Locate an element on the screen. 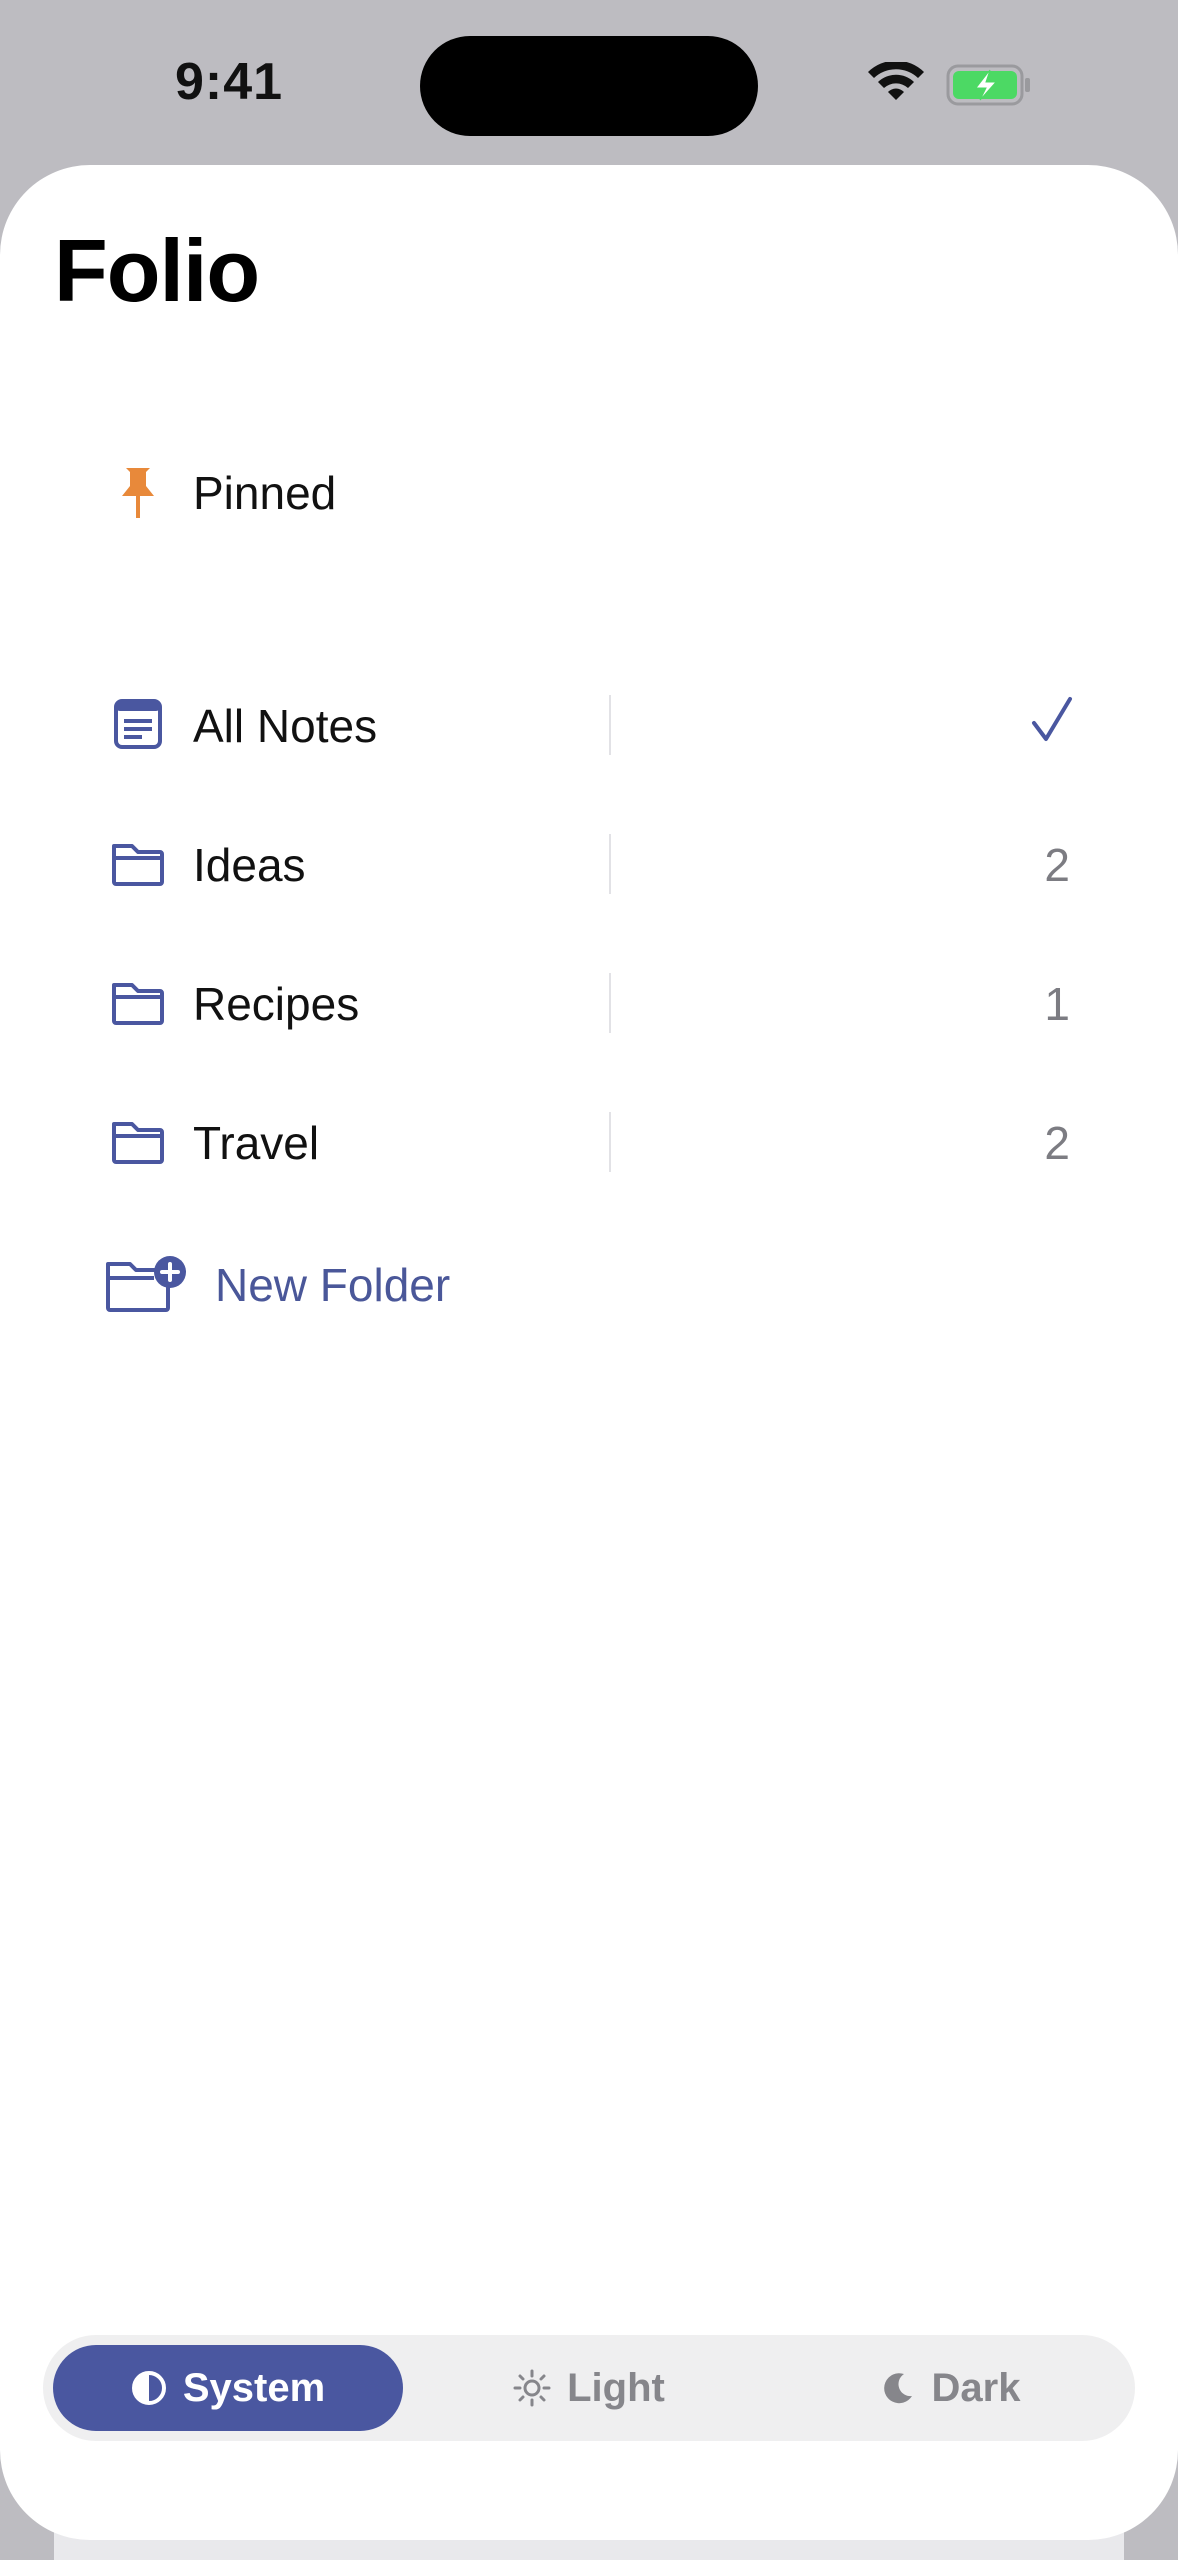 The height and width of the screenshot is (2560, 1178). pinned-row: Pinned is located at coordinates (589, 492).